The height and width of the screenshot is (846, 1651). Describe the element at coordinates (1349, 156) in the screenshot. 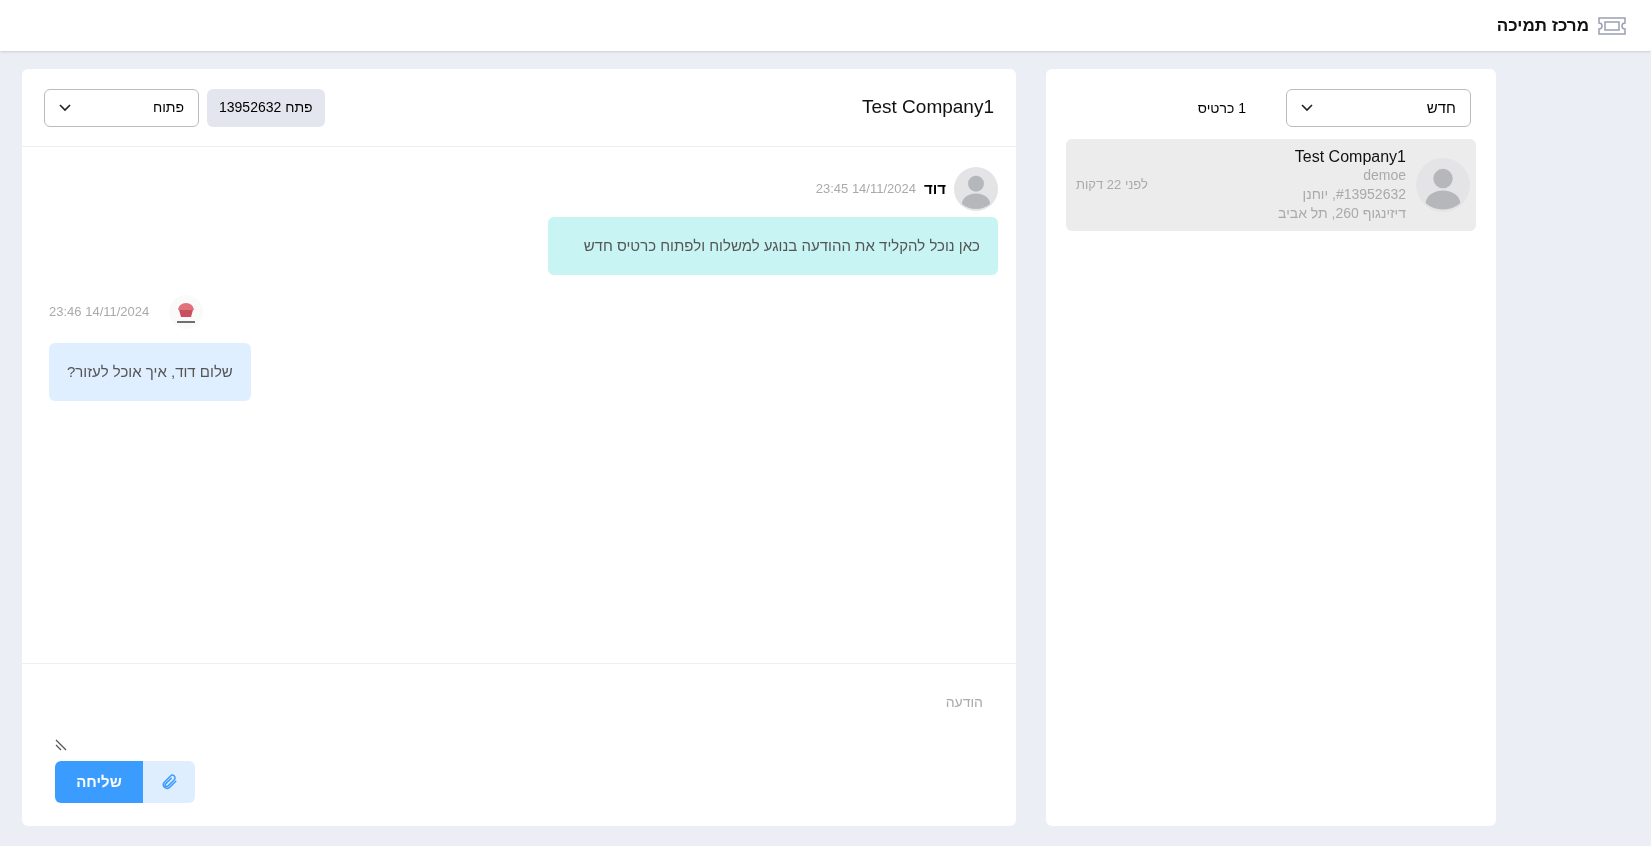

I see `company-name: Test Company1` at that location.